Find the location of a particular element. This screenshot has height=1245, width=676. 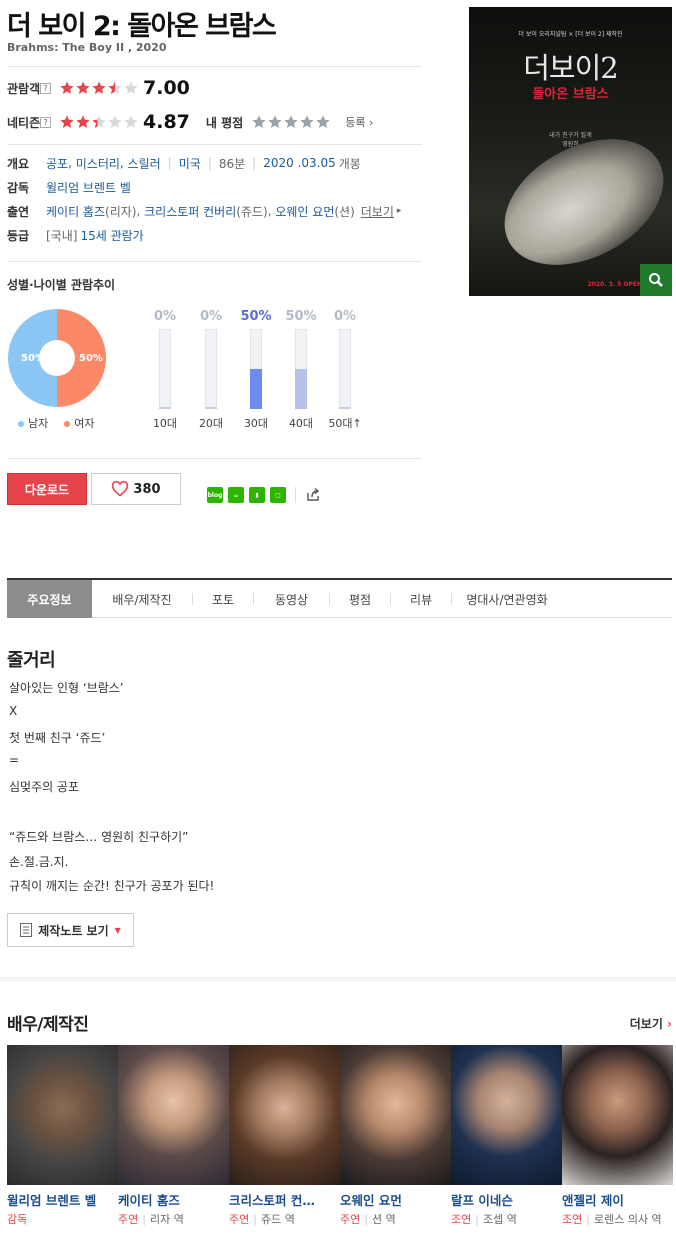

register-rating-link: 등록 › is located at coordinates (359, 122).